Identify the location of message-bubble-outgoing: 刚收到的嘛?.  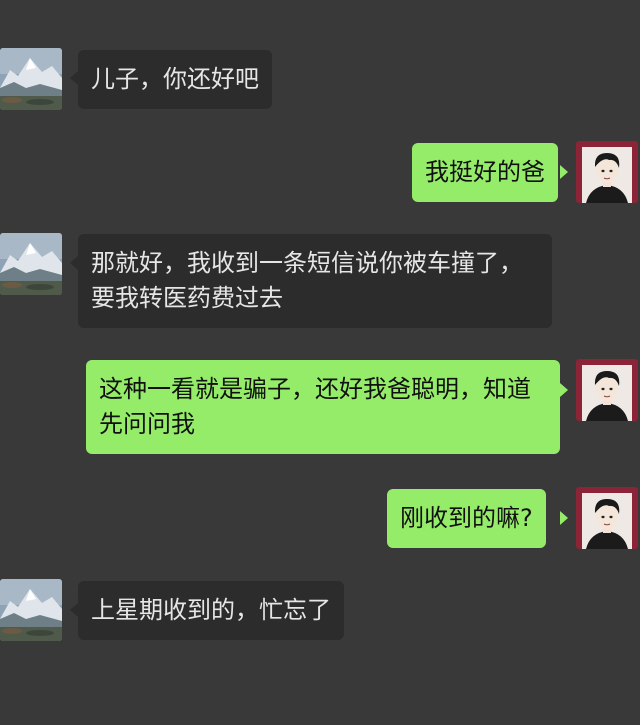
(466, 518).